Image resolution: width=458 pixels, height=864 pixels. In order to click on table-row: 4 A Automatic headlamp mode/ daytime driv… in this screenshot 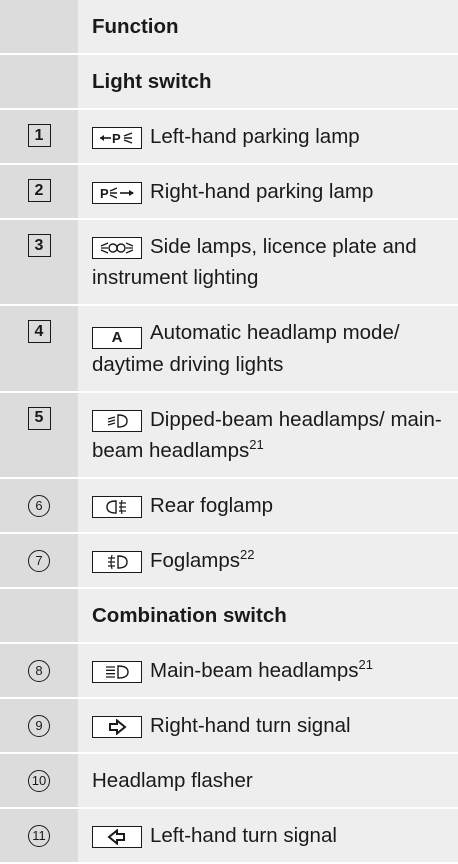, I will do `click(229, 349)`.